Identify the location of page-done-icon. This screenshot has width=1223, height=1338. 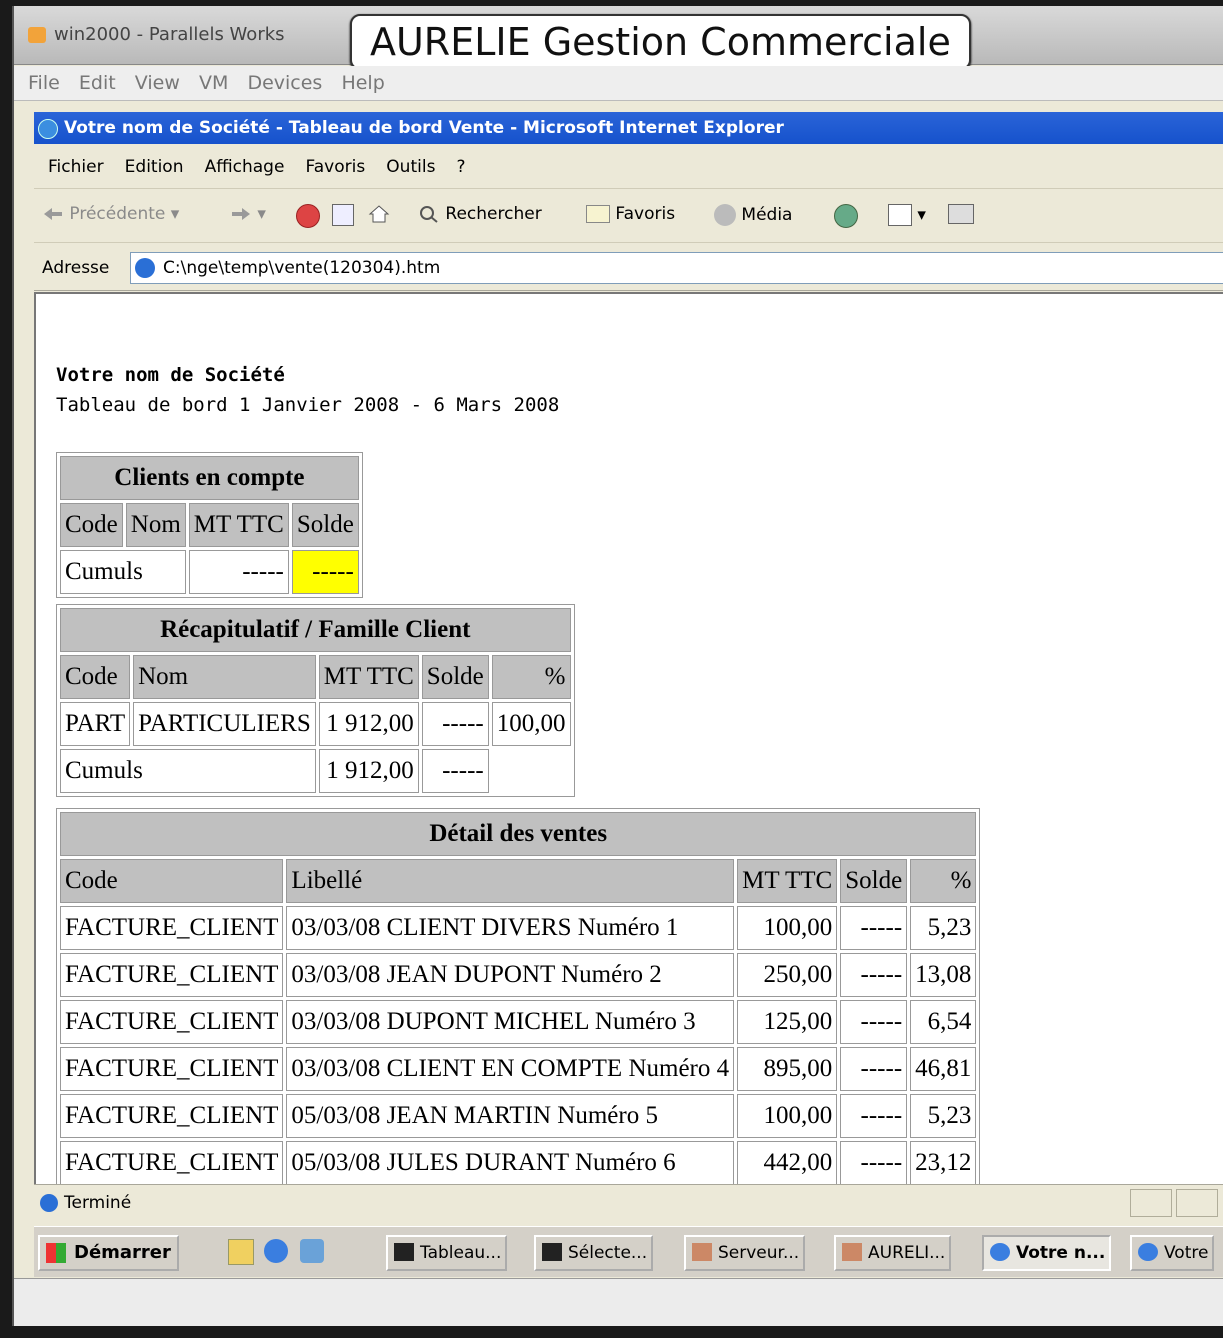
(49, 1203).